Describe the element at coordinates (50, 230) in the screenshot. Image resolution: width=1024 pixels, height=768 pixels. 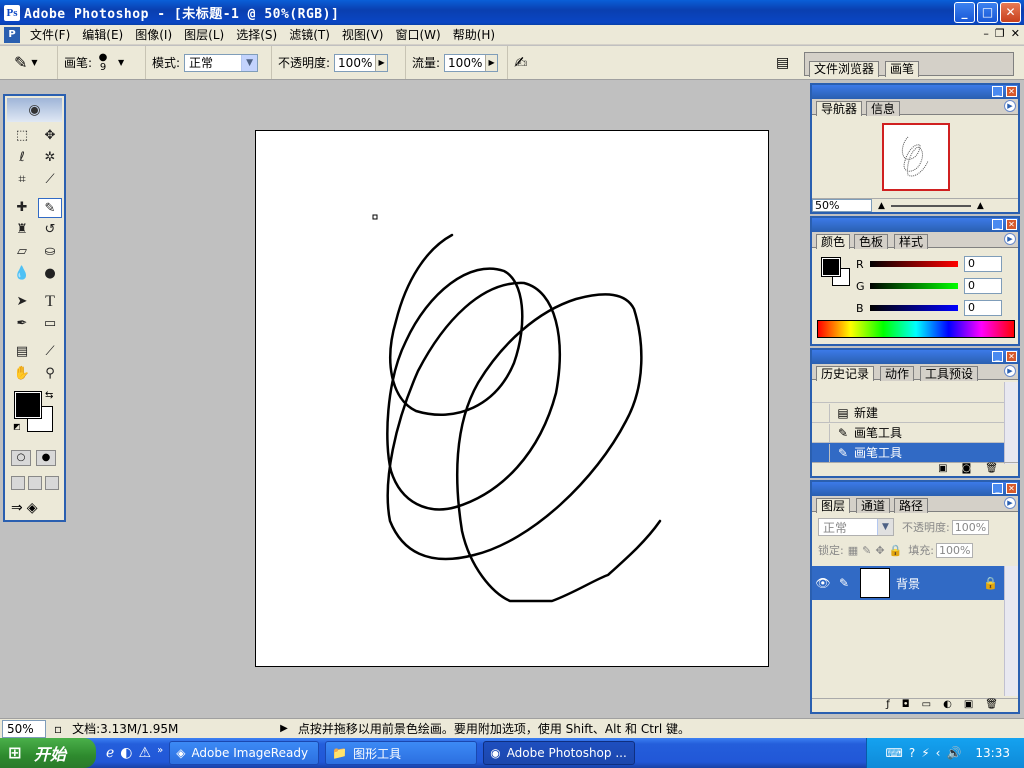
I see `history-brush-tool-icon: ↺` at that location.